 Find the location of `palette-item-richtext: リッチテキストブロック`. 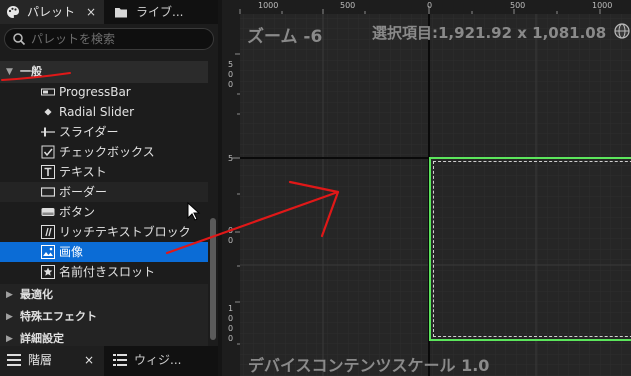

palette-item-richtext: リッチテキストブロック is located at coordinates (104, 232).